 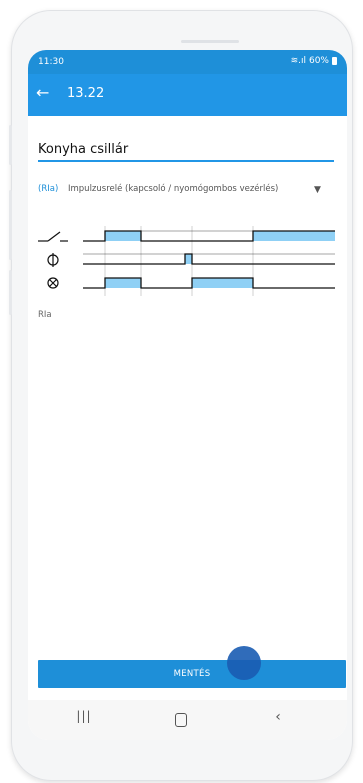 What do you see at coordinates (318, 61) in the screenshot?
I see `battery-percent: 60%` at bounding box center [318, 61].